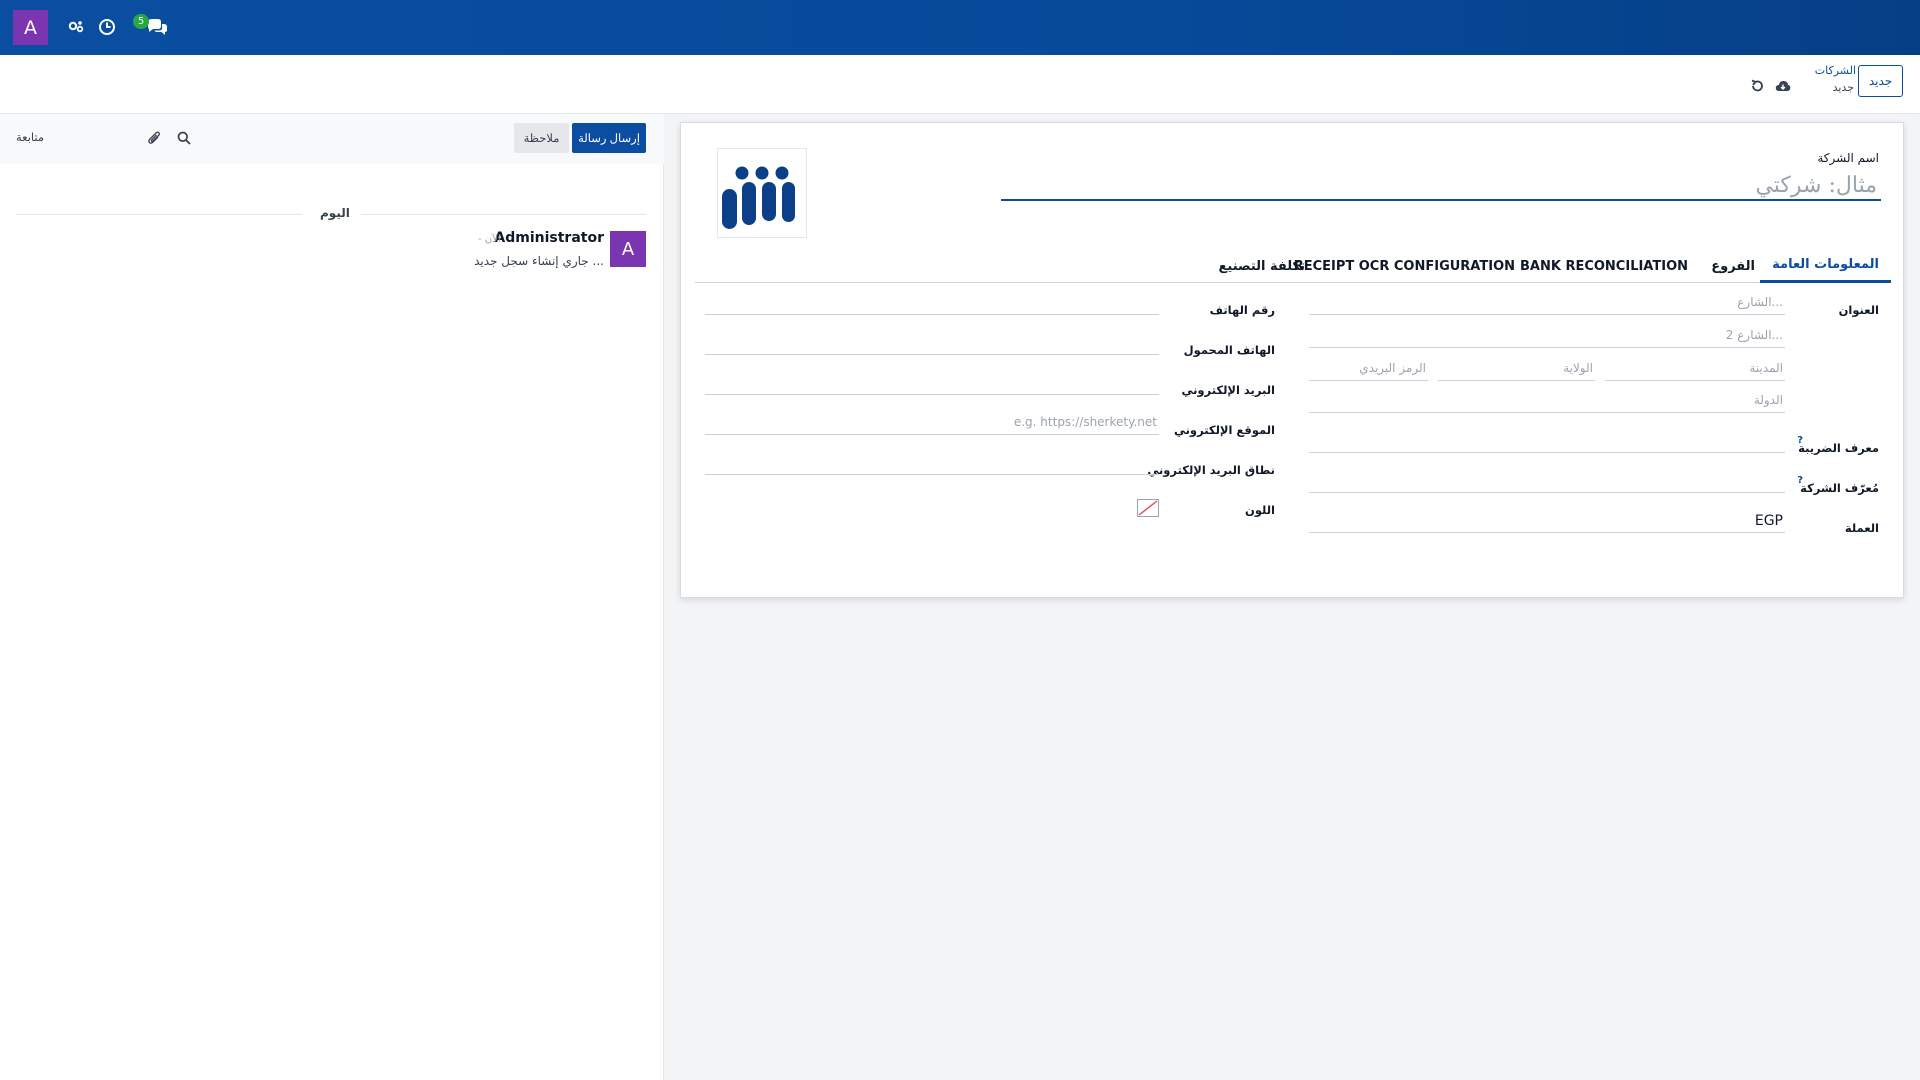 Image resolution: width=1920 pixels, height=1080 pixels. Describe the element at coordinates (184, 138) in the screenshot. I see `search-icon` at that location.